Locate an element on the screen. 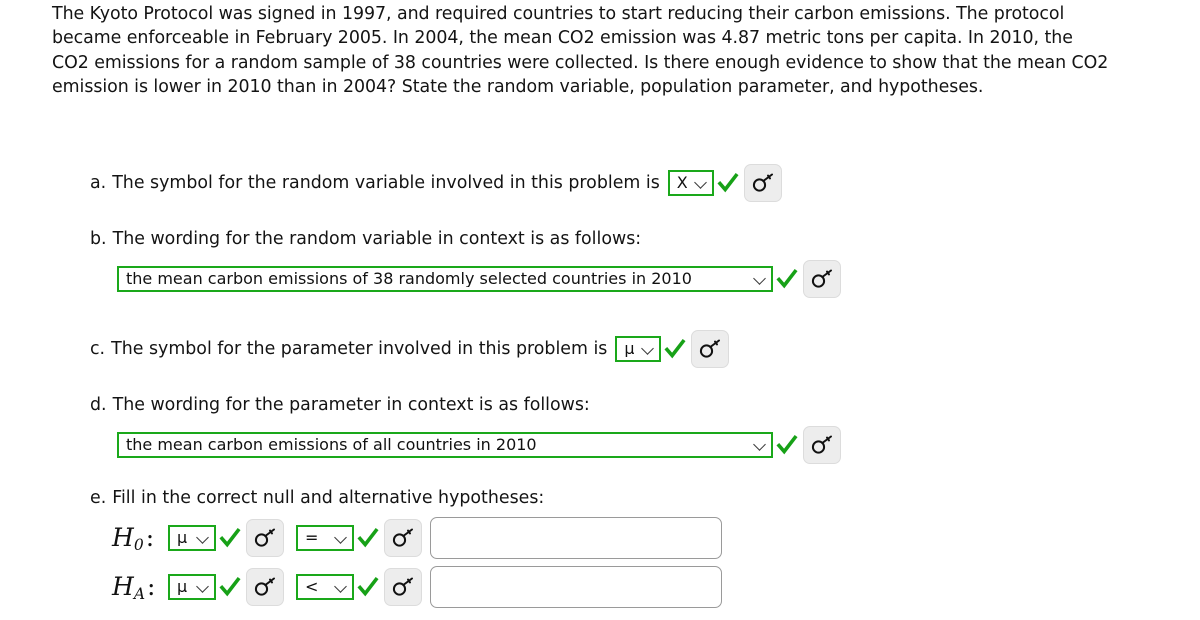  null-hypothesis-symbol-value: μ is located at coordinates (182, 538).